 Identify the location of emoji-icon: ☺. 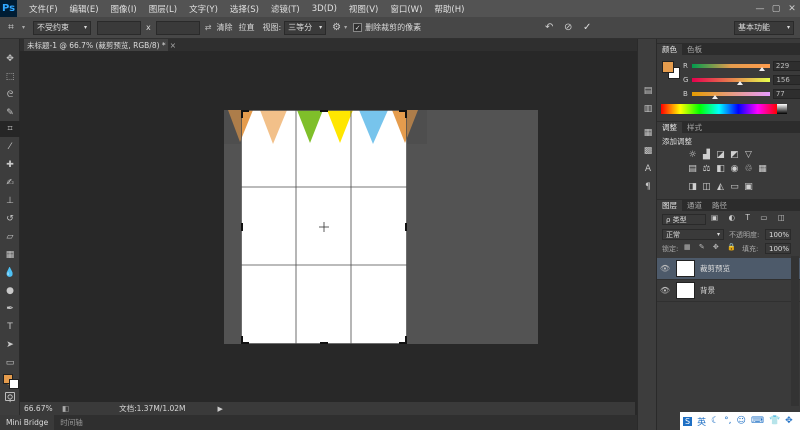
(741, 421).